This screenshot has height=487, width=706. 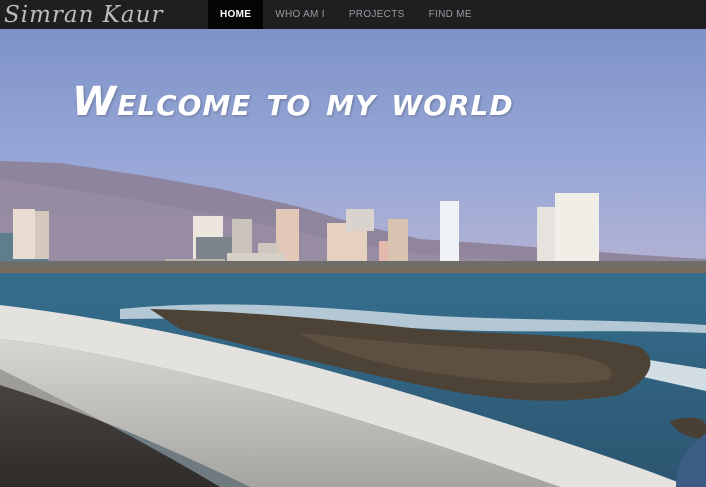 I want to click on main-nav: HOME WHO AM I PROJECTS FIND ME, so click(x=346, y=14).